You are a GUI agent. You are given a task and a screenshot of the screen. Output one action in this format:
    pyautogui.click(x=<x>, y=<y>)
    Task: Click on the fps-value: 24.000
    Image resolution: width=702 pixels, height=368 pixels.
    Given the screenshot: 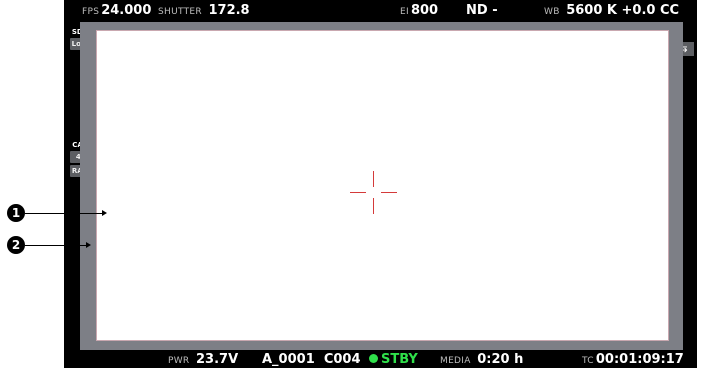 What is the action you would take?
    pyautogui.click(x=126, y=10)
    